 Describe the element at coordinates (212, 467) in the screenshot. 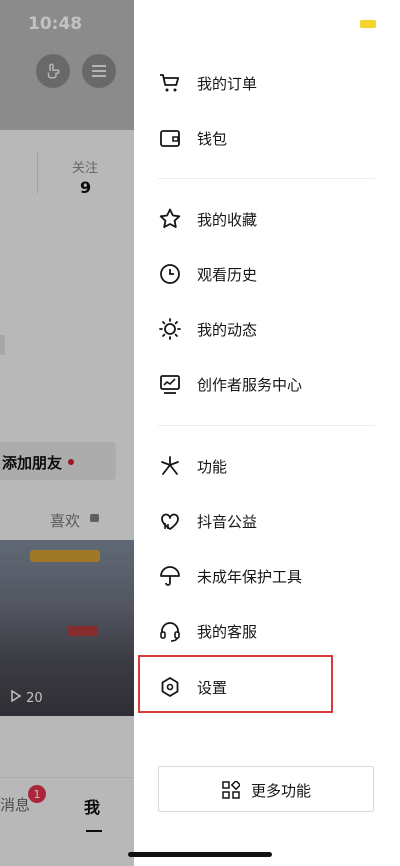

I see `menu-label: 功能` at that location.